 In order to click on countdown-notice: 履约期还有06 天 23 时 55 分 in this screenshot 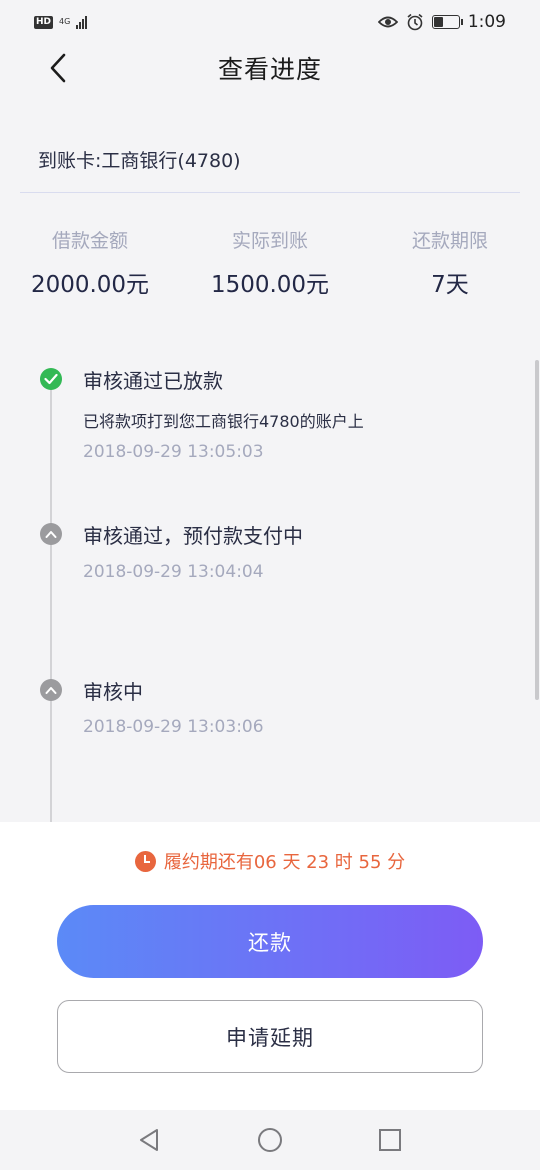, I will do `click(270, 861)`.